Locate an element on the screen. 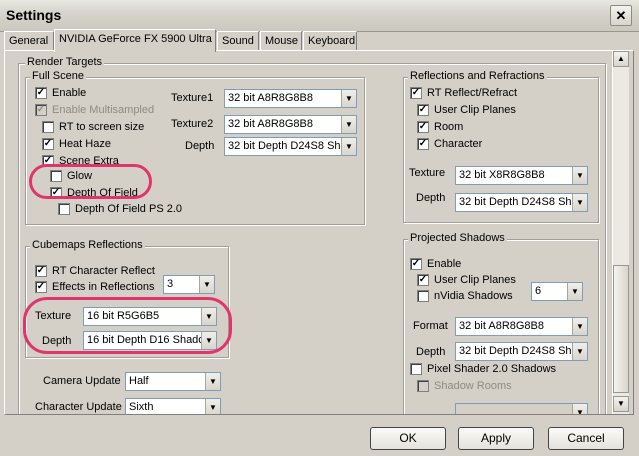 Image resolution: width=639 pixels, height=456 pixels. effects-count-select: 3 ▼ is located at coordinates (189, 284).